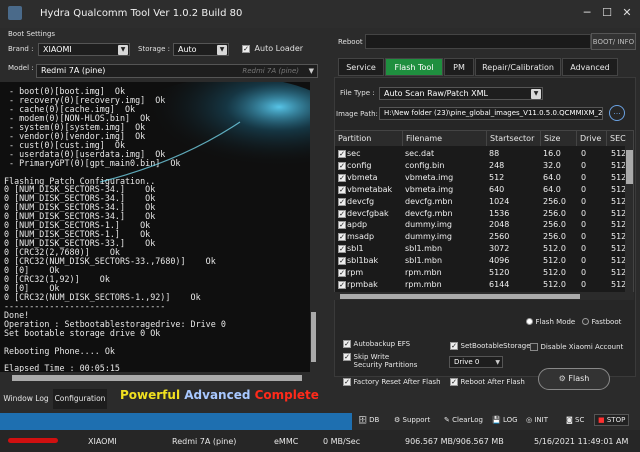  Describe the element at coordinates (478, 41) in the screenshot. I see `reboot-select` at that location.